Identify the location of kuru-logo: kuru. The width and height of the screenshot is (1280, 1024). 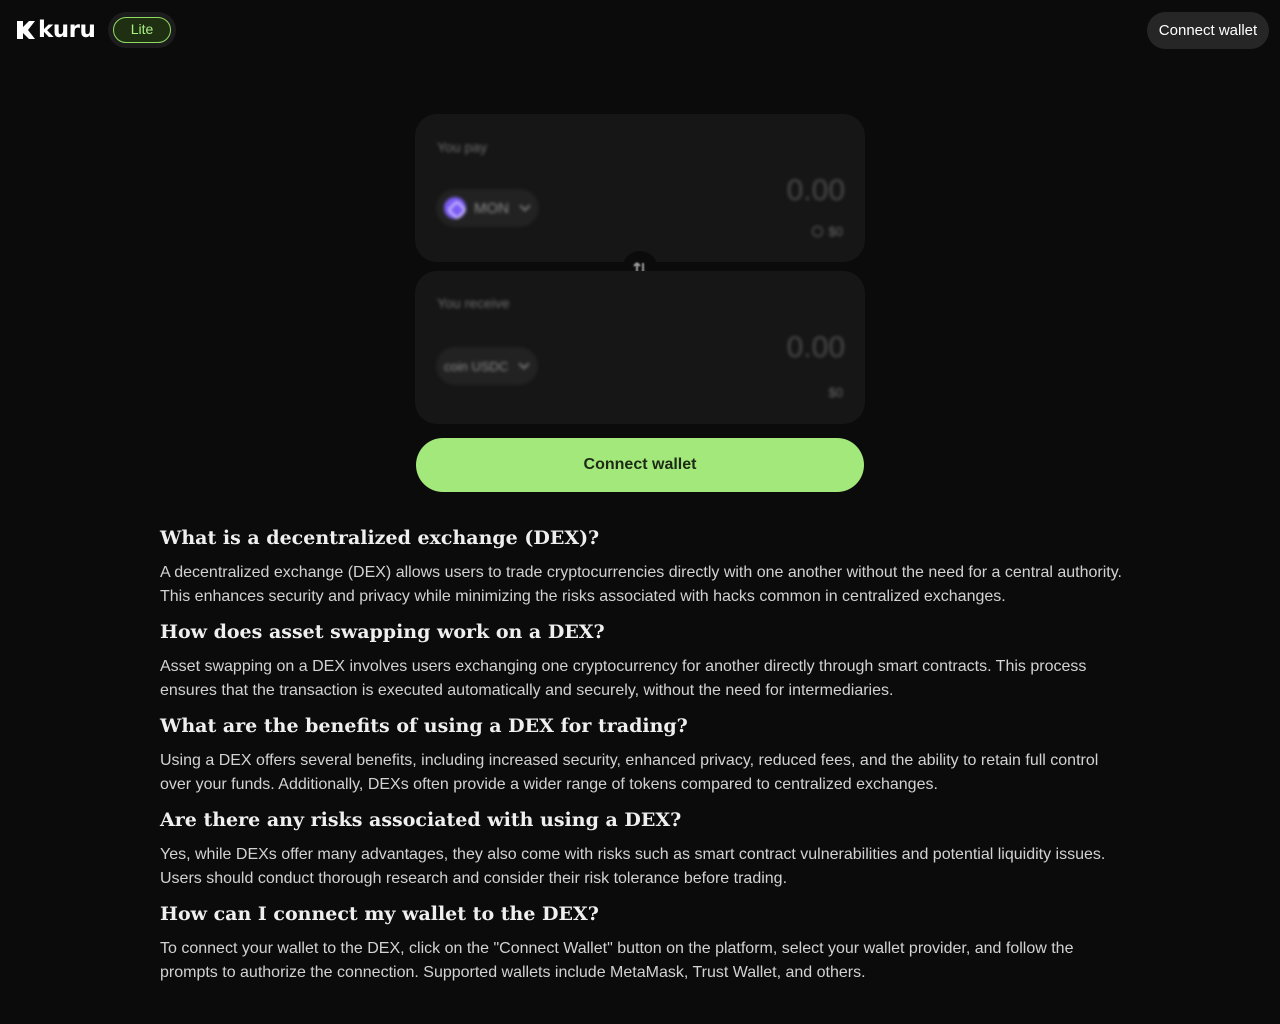
(56, 30).